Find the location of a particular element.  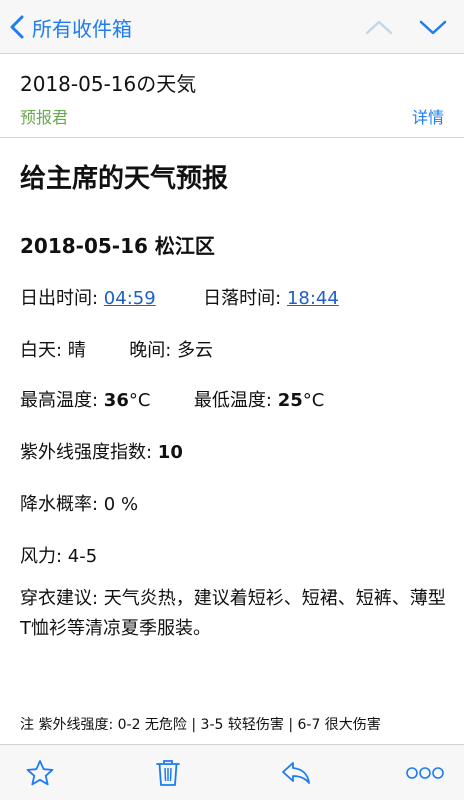

high-temp-label: 最高温度: is located at coordinates (62, 400).